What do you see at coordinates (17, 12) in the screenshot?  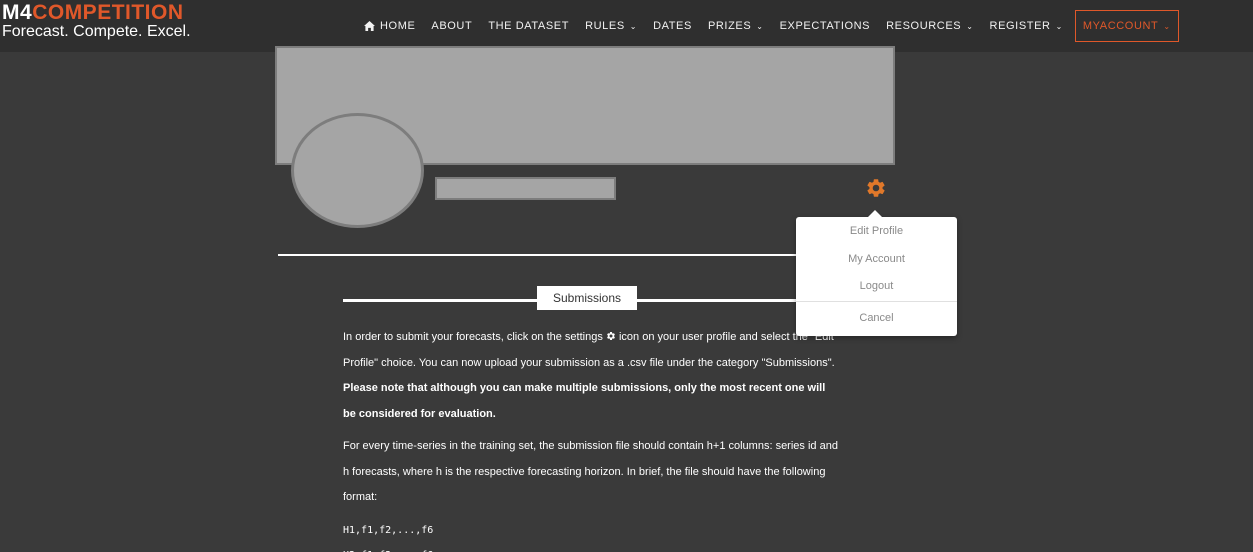 I see `logo-m4: M4` at bounding box center [17, 12].